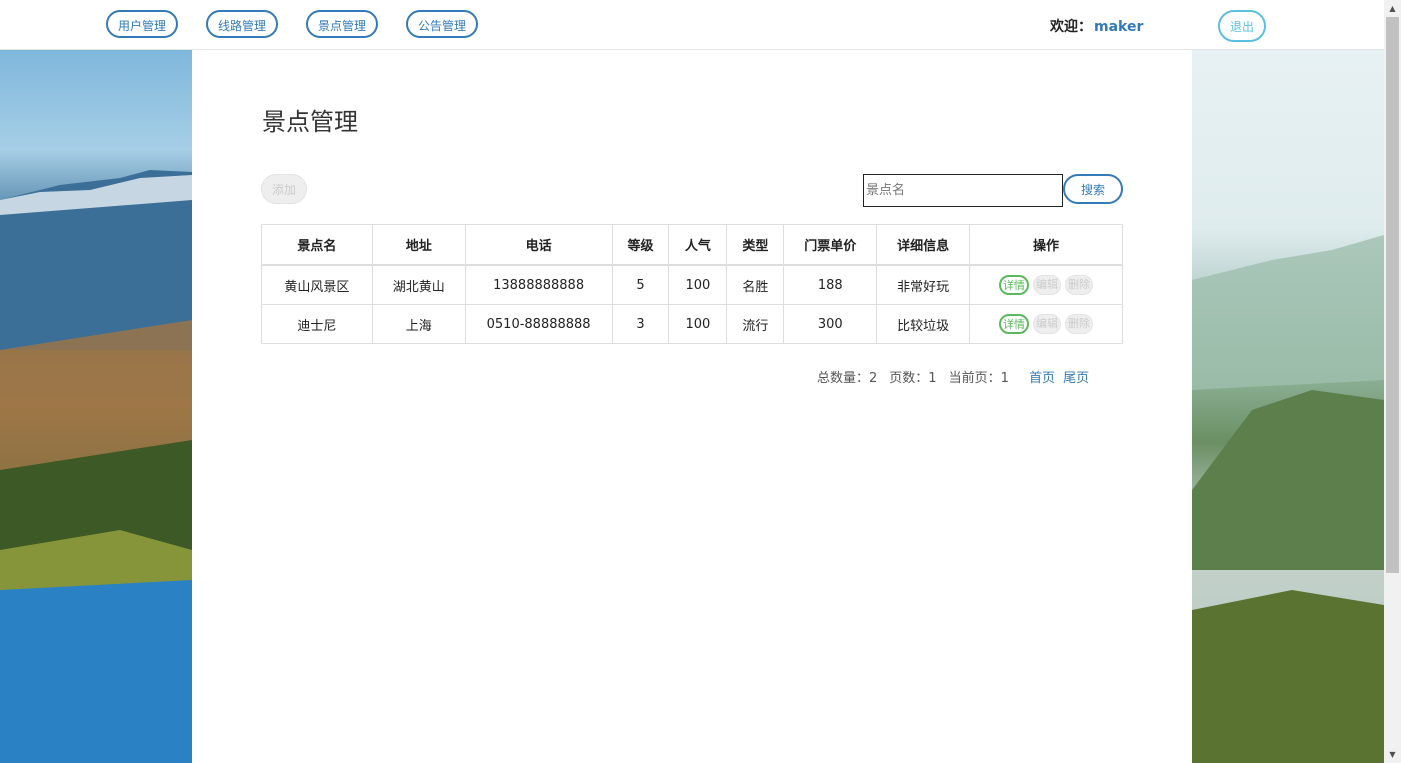 The height and width of the screenshot is (763, 1401). I want to click on table-cell: 黄山风景区, so click(317, 284).